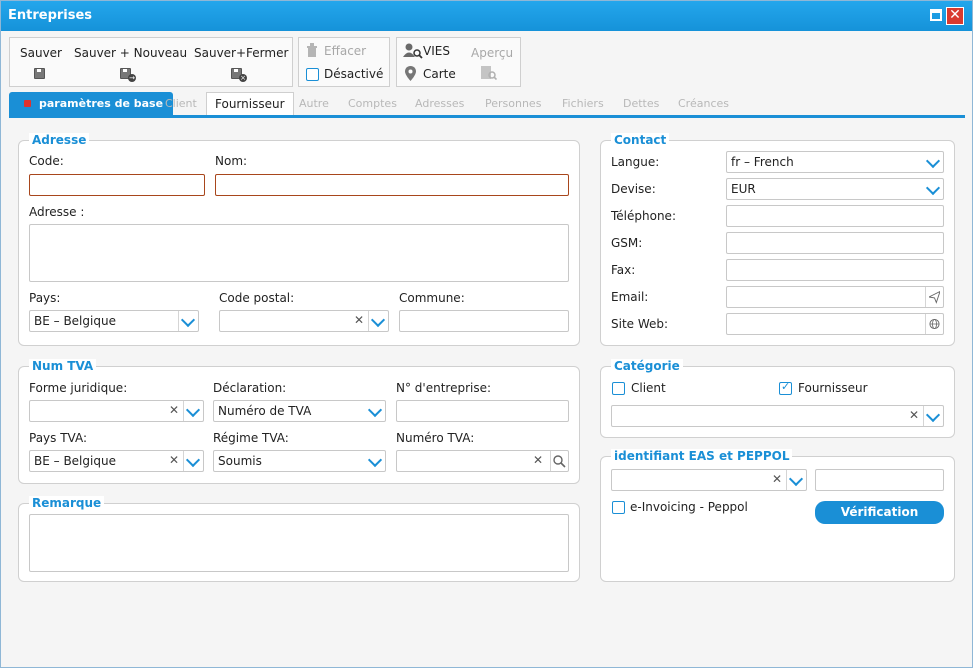 The image size is (973, 668). Describe the element at coordinates (879, 521) in the screenshot. I see `peppol-verify-button: Vérification PEPPOL` at that location.